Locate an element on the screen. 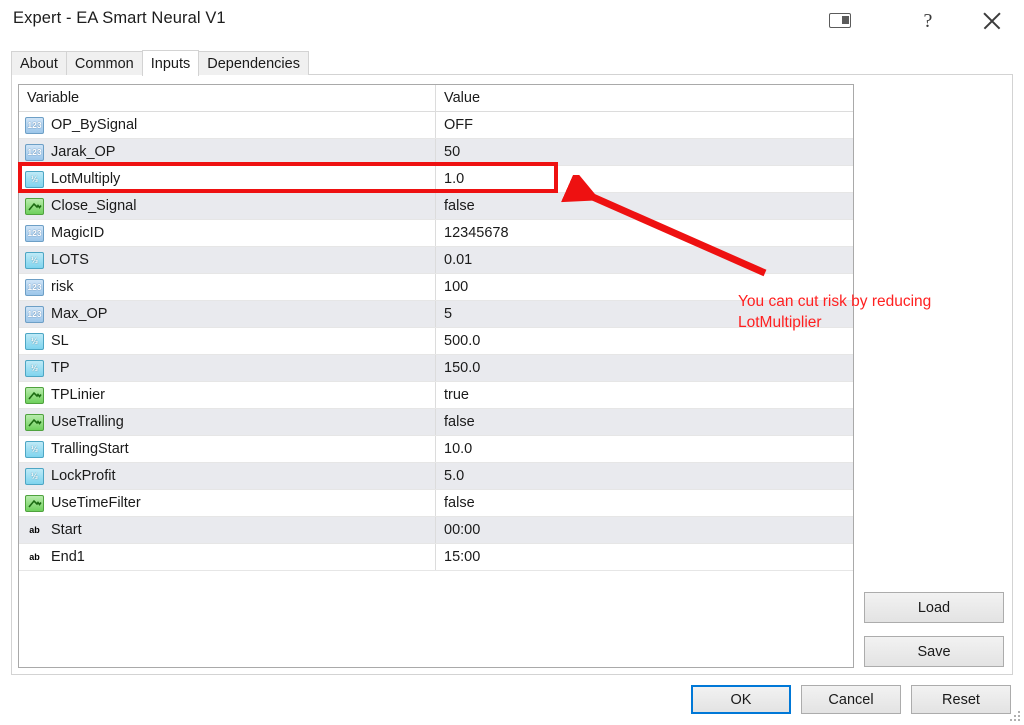 Image resolution: width=1024 pixels, height=725 pixels. cell-value: true is located at coordinates (644, 395).